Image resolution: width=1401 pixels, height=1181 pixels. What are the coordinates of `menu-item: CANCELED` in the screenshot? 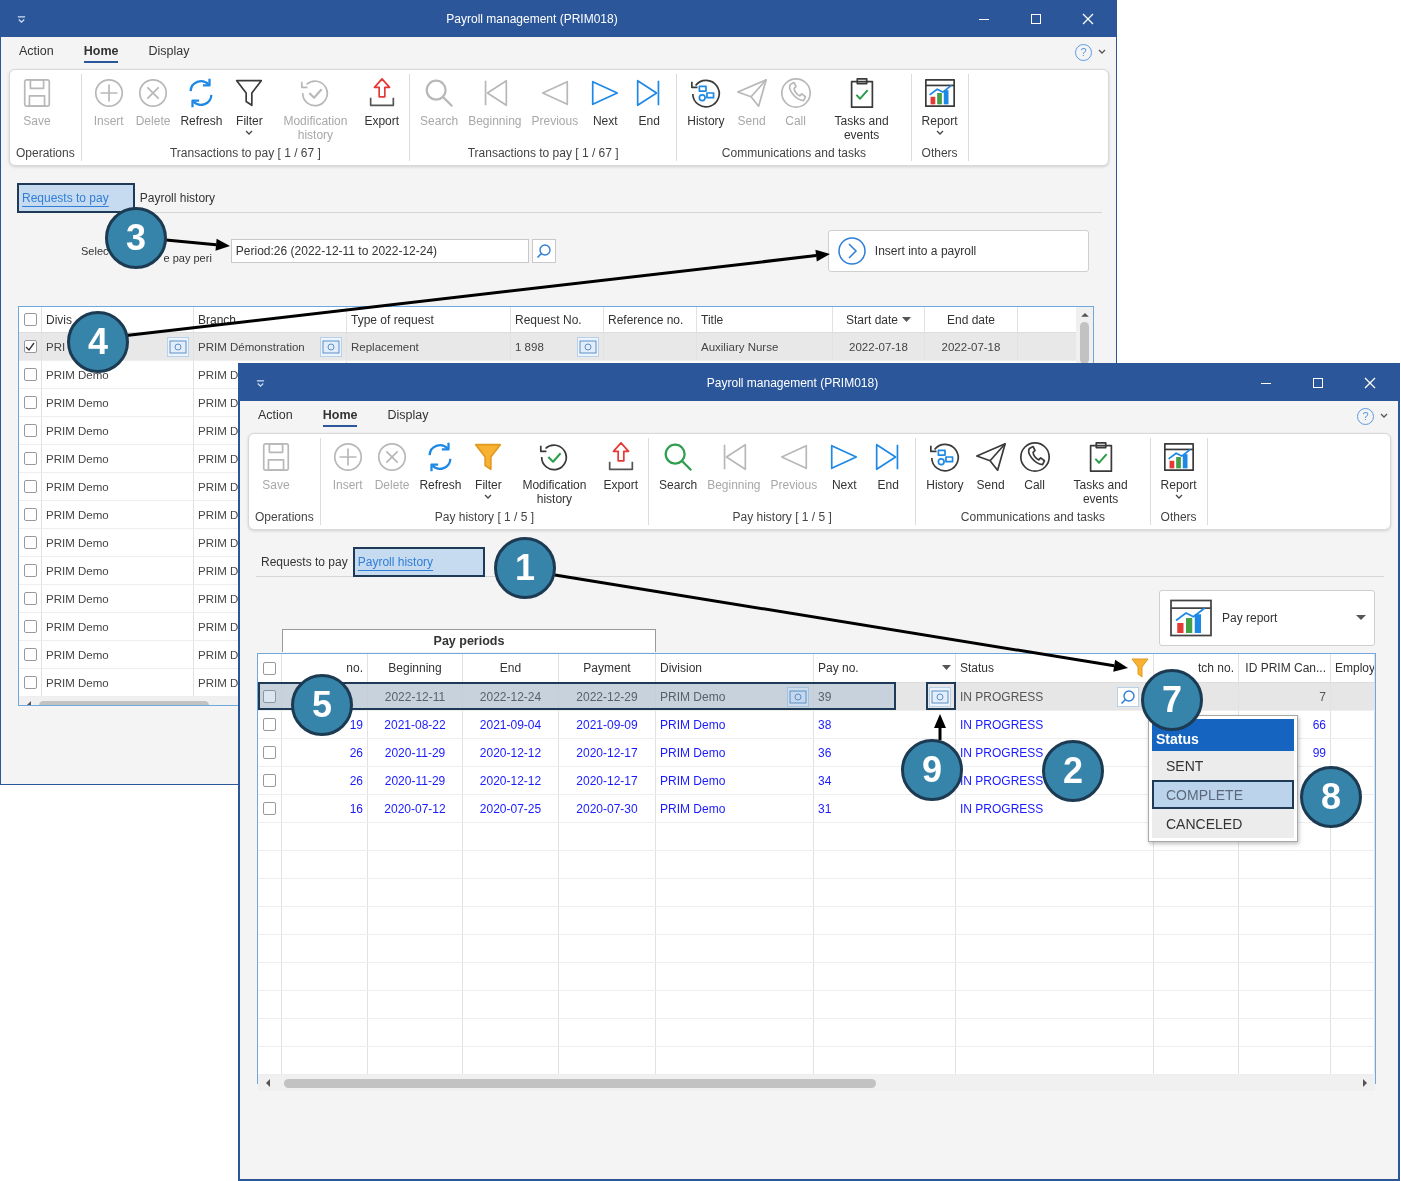 It's located at (1223, 823).